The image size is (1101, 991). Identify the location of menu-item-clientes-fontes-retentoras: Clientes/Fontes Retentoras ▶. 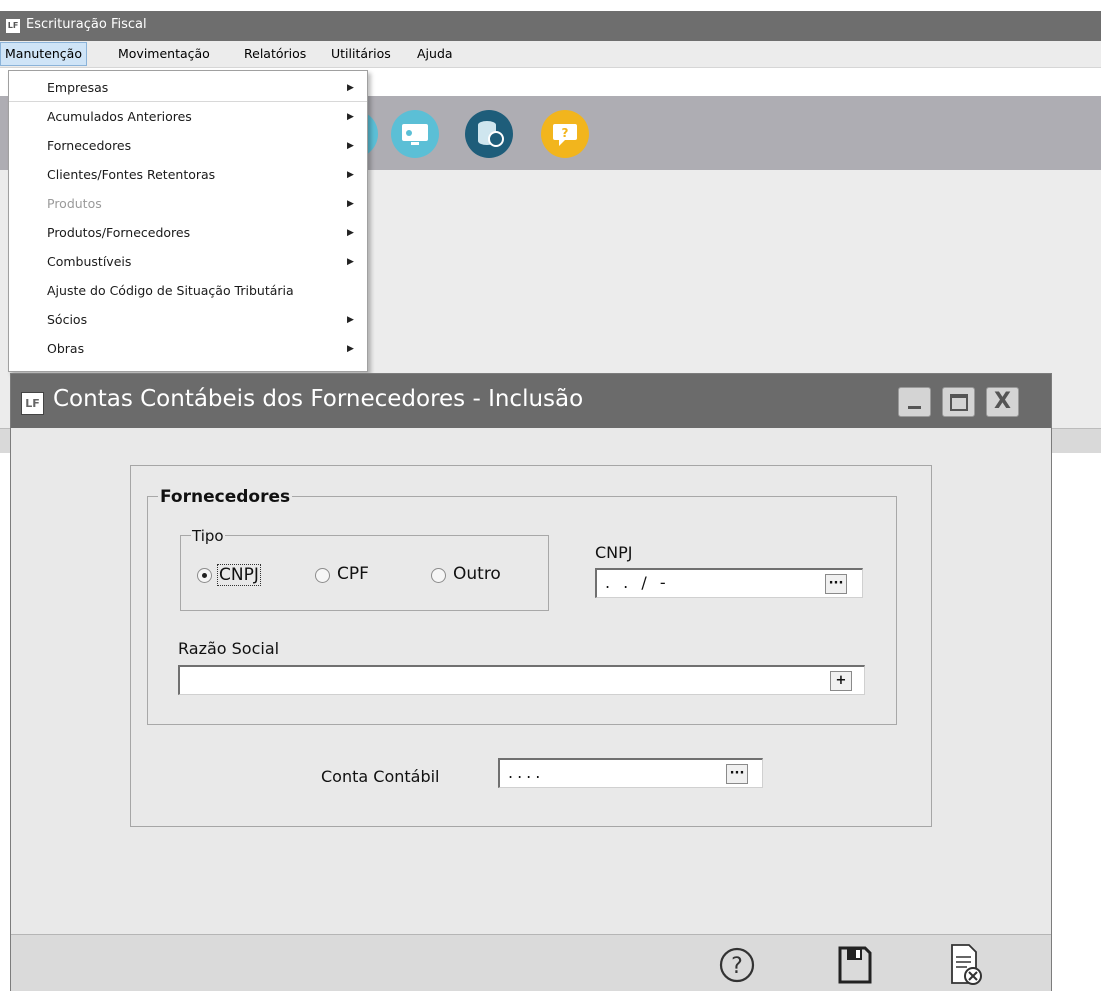
(188, 175).